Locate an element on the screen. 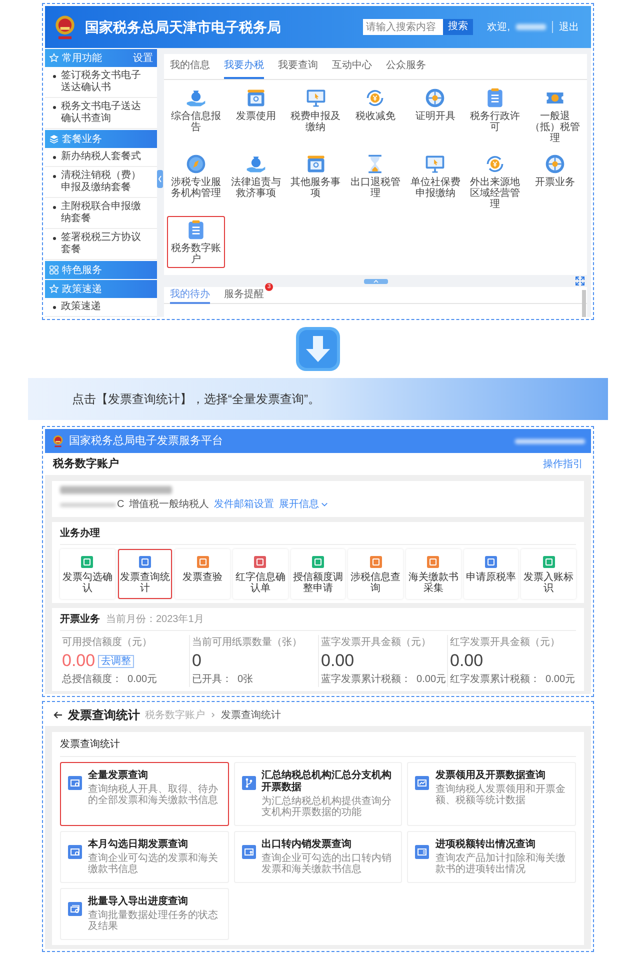 This screenshot has width=636, height=969. page-title: 发票查询统计 is located at coordinates (104, 715).